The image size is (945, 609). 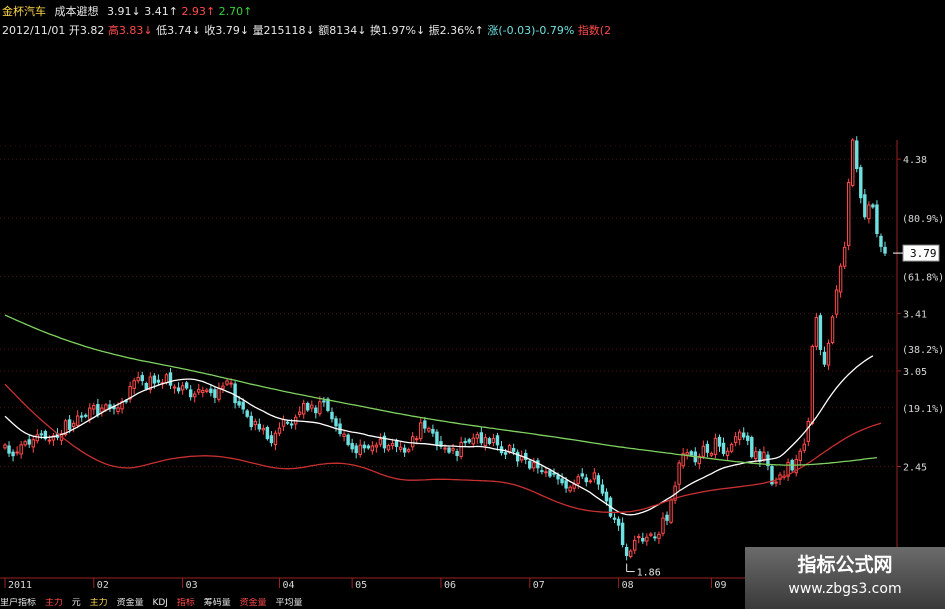 I want to click on quote-low: 低3.74, so click(x=174, y=30).